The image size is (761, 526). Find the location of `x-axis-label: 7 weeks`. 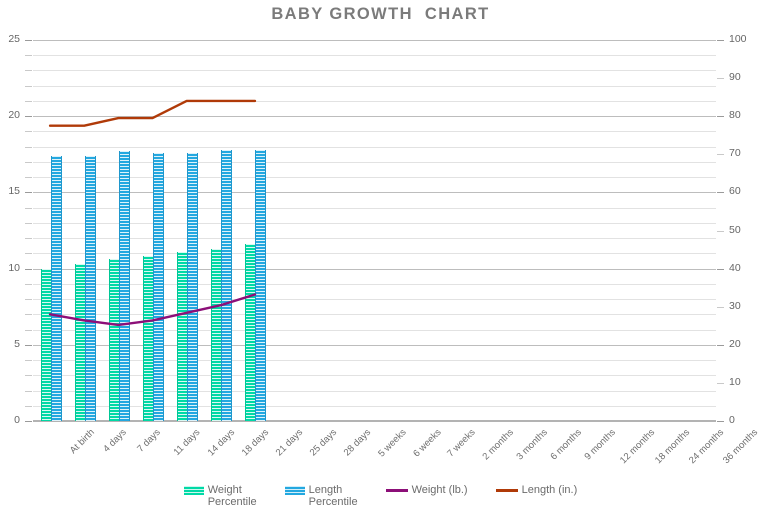

x-axis-label: 7 weeks is located at coordinates (461, 443).